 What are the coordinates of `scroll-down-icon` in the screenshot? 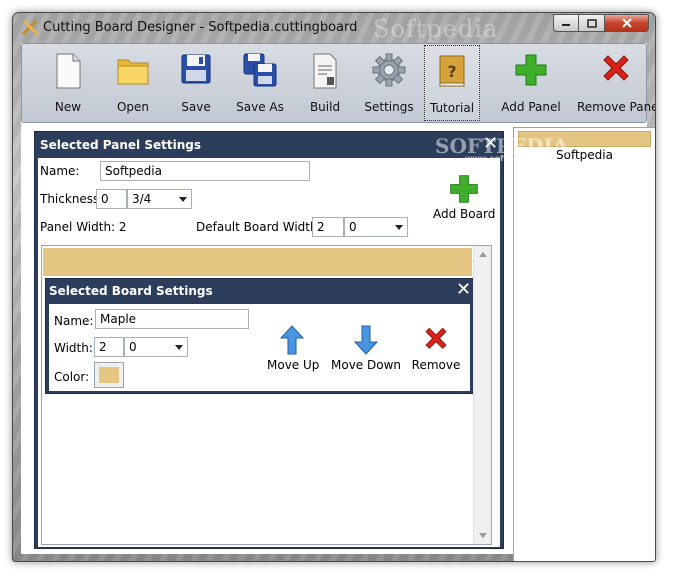 It's located at (483, 535).